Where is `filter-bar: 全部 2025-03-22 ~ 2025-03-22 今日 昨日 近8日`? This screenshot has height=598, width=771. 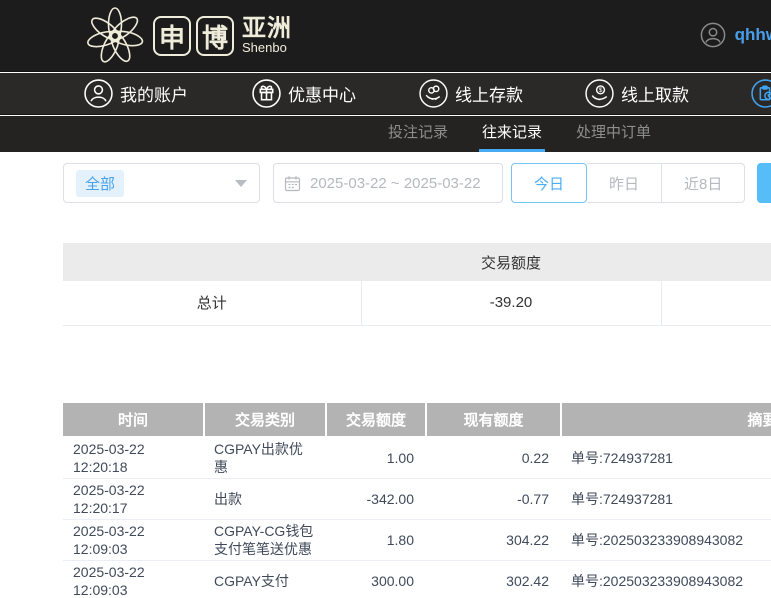
filter-bar: 全部 2025-03-22 ~ 2025-03-22 今日 昨日 近8日 is located at coordinates (417, 183).